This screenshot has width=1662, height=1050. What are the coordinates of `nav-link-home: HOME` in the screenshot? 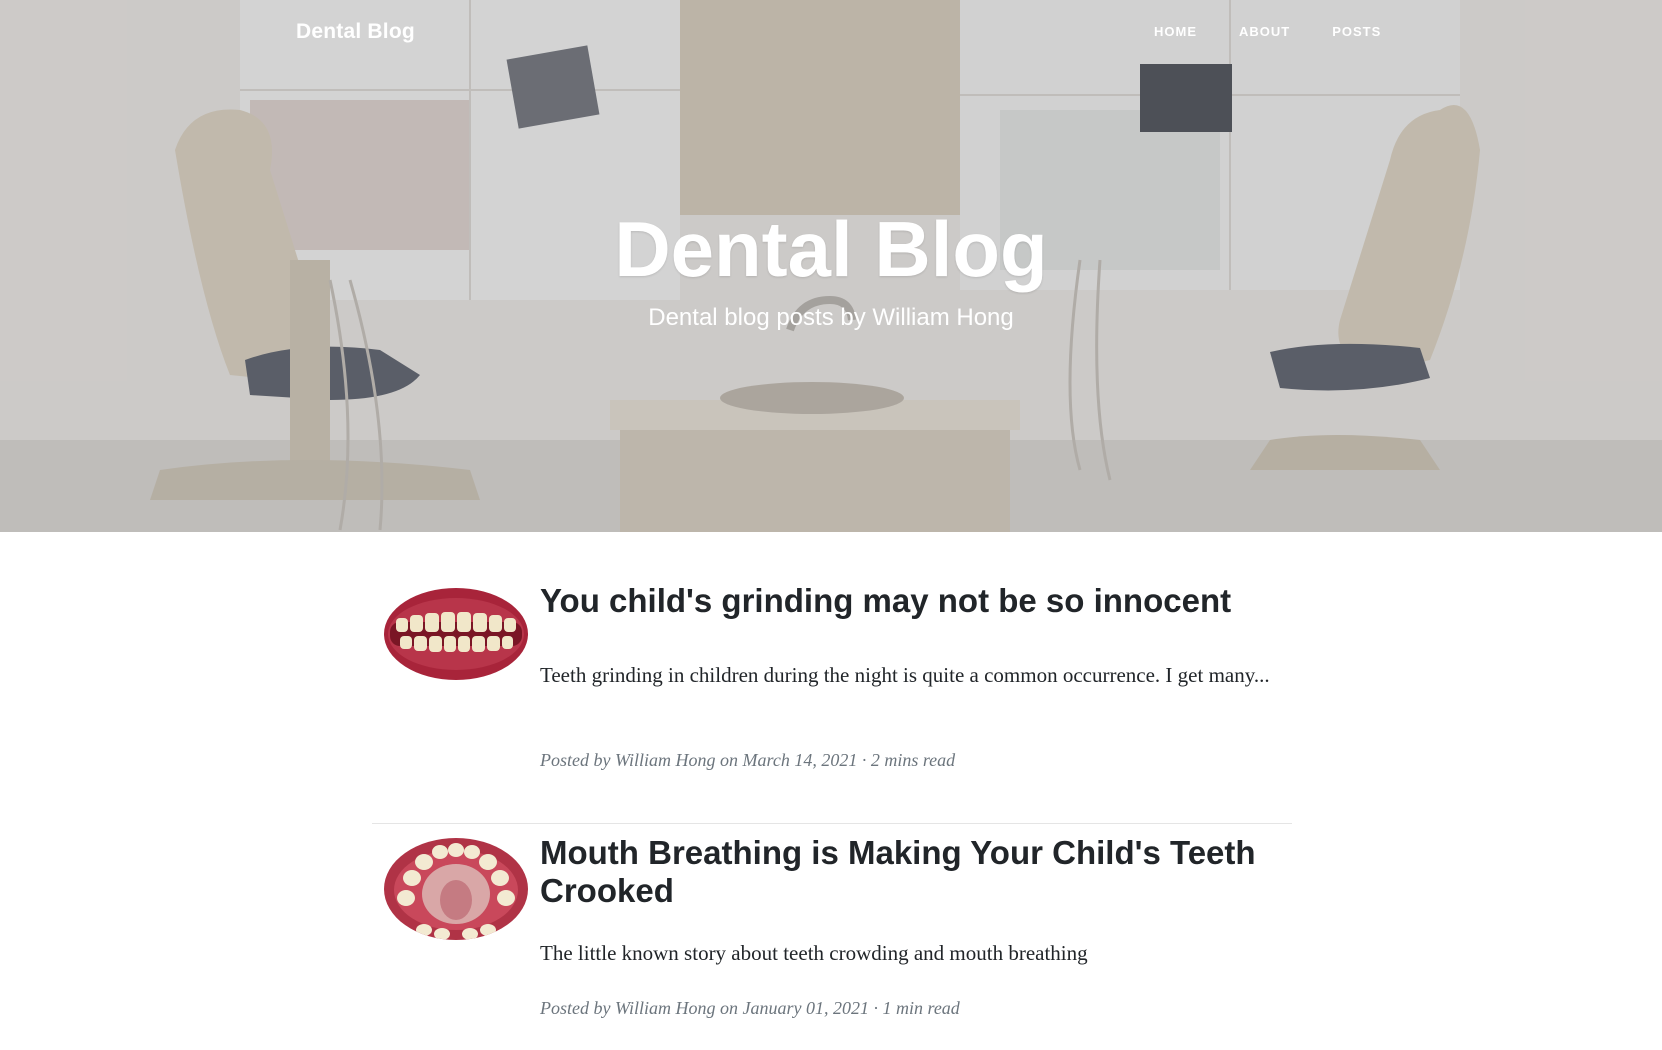 It's located at (1175, 31).